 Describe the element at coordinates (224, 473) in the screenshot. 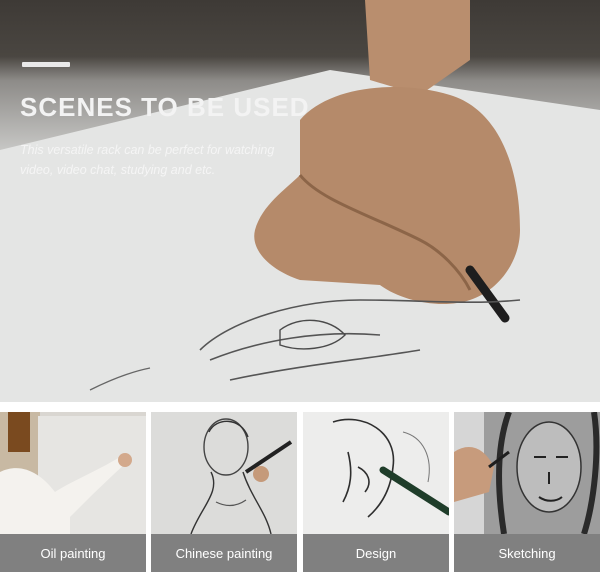

I see `chinese-painting-image` at that location.